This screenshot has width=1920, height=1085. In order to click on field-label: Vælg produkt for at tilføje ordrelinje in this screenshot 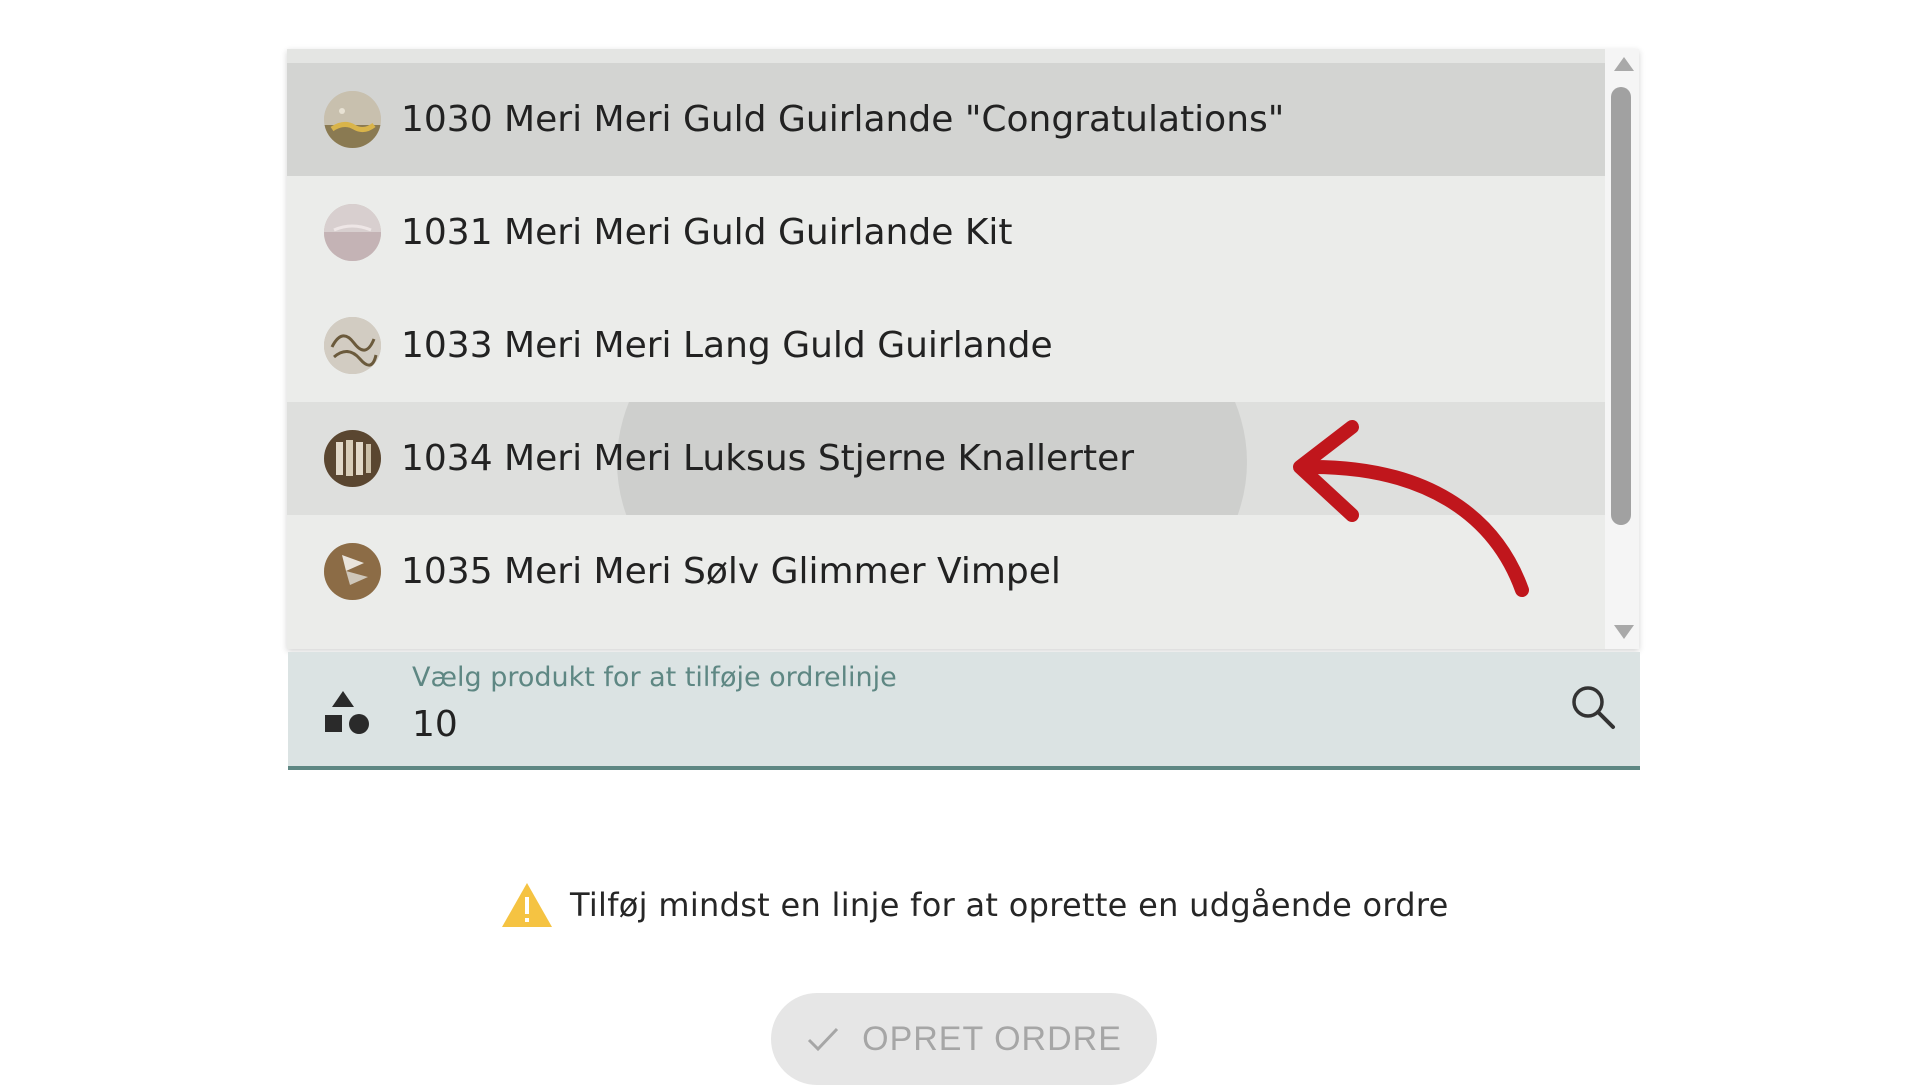, I will do `click(654, 677)`.